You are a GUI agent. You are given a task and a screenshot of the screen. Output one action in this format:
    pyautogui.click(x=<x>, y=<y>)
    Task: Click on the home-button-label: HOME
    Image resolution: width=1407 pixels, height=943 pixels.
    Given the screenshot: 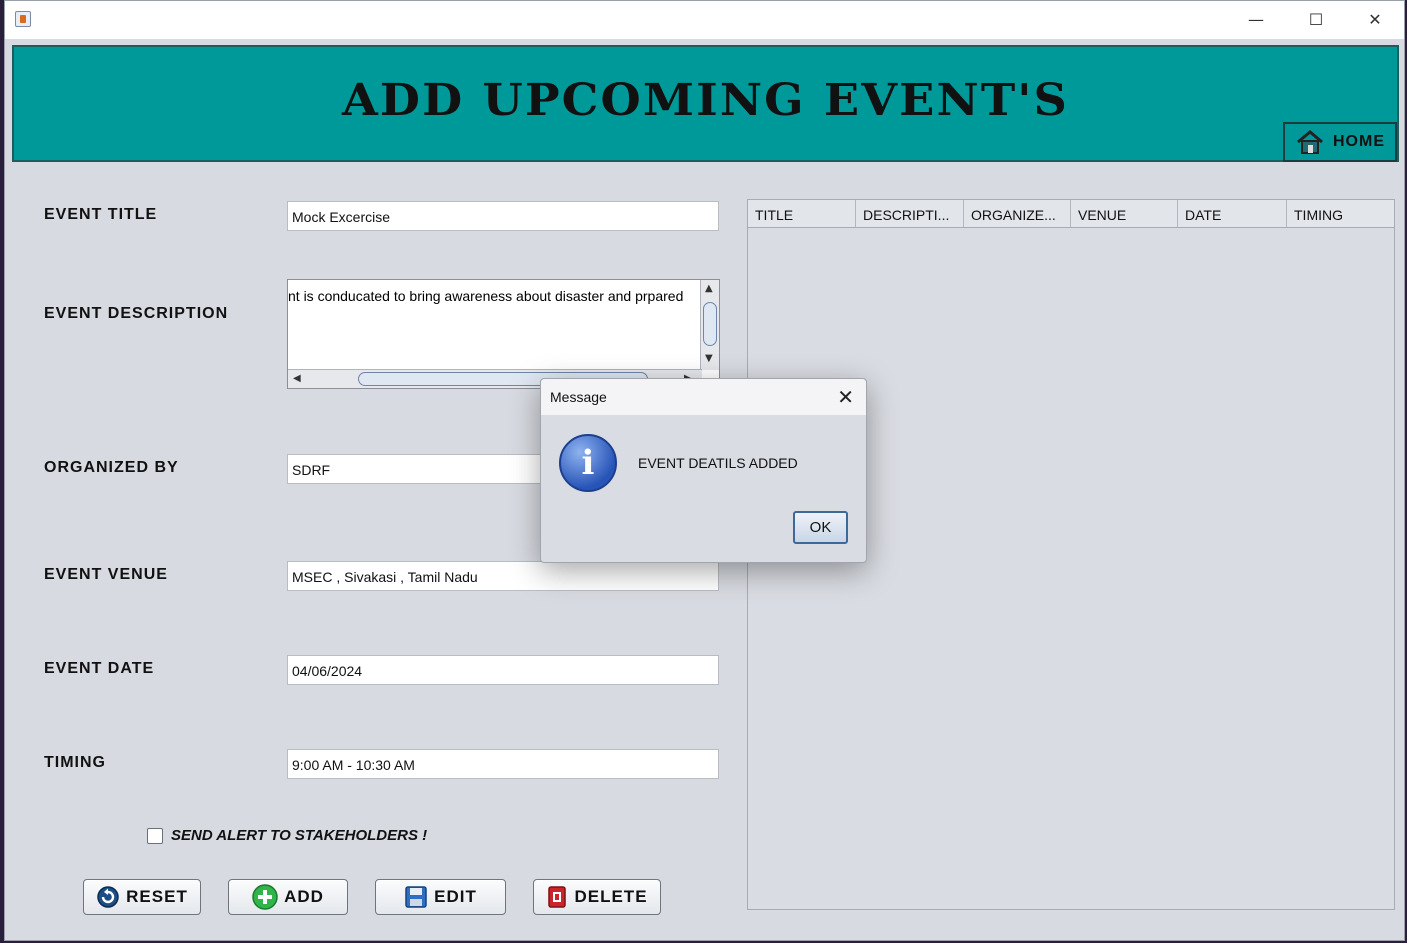 What is the action you would take?
    pyautogui.click(x=1359, y=141)
    